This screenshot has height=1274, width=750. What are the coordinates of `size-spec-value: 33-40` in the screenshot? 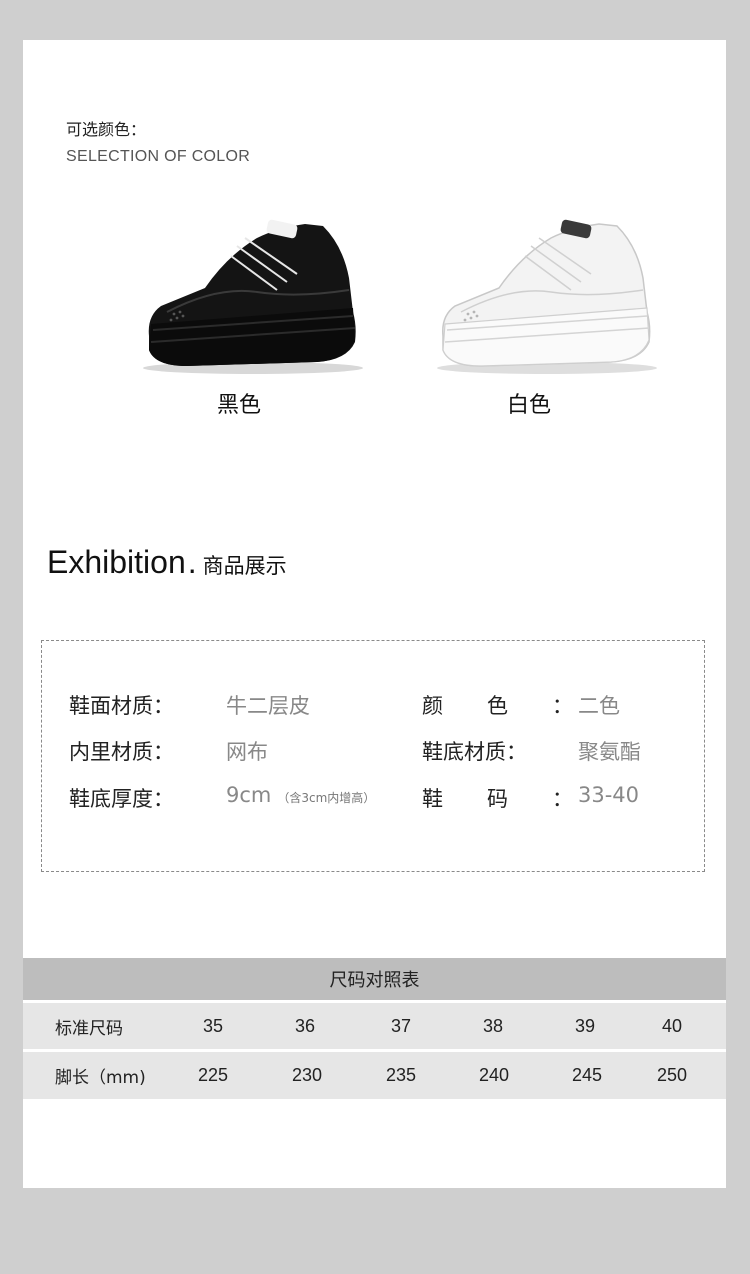 It's located at (609, 795).